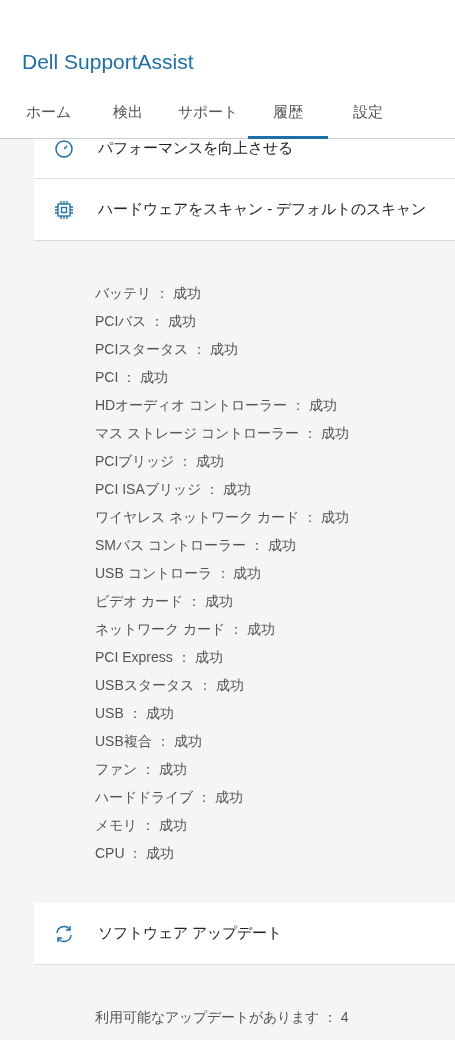 Image resolution: width=455 pixels, height=1040 pixels. I want to click on result-line: SMバス コントローラー ： 成功, so click(196, 545).